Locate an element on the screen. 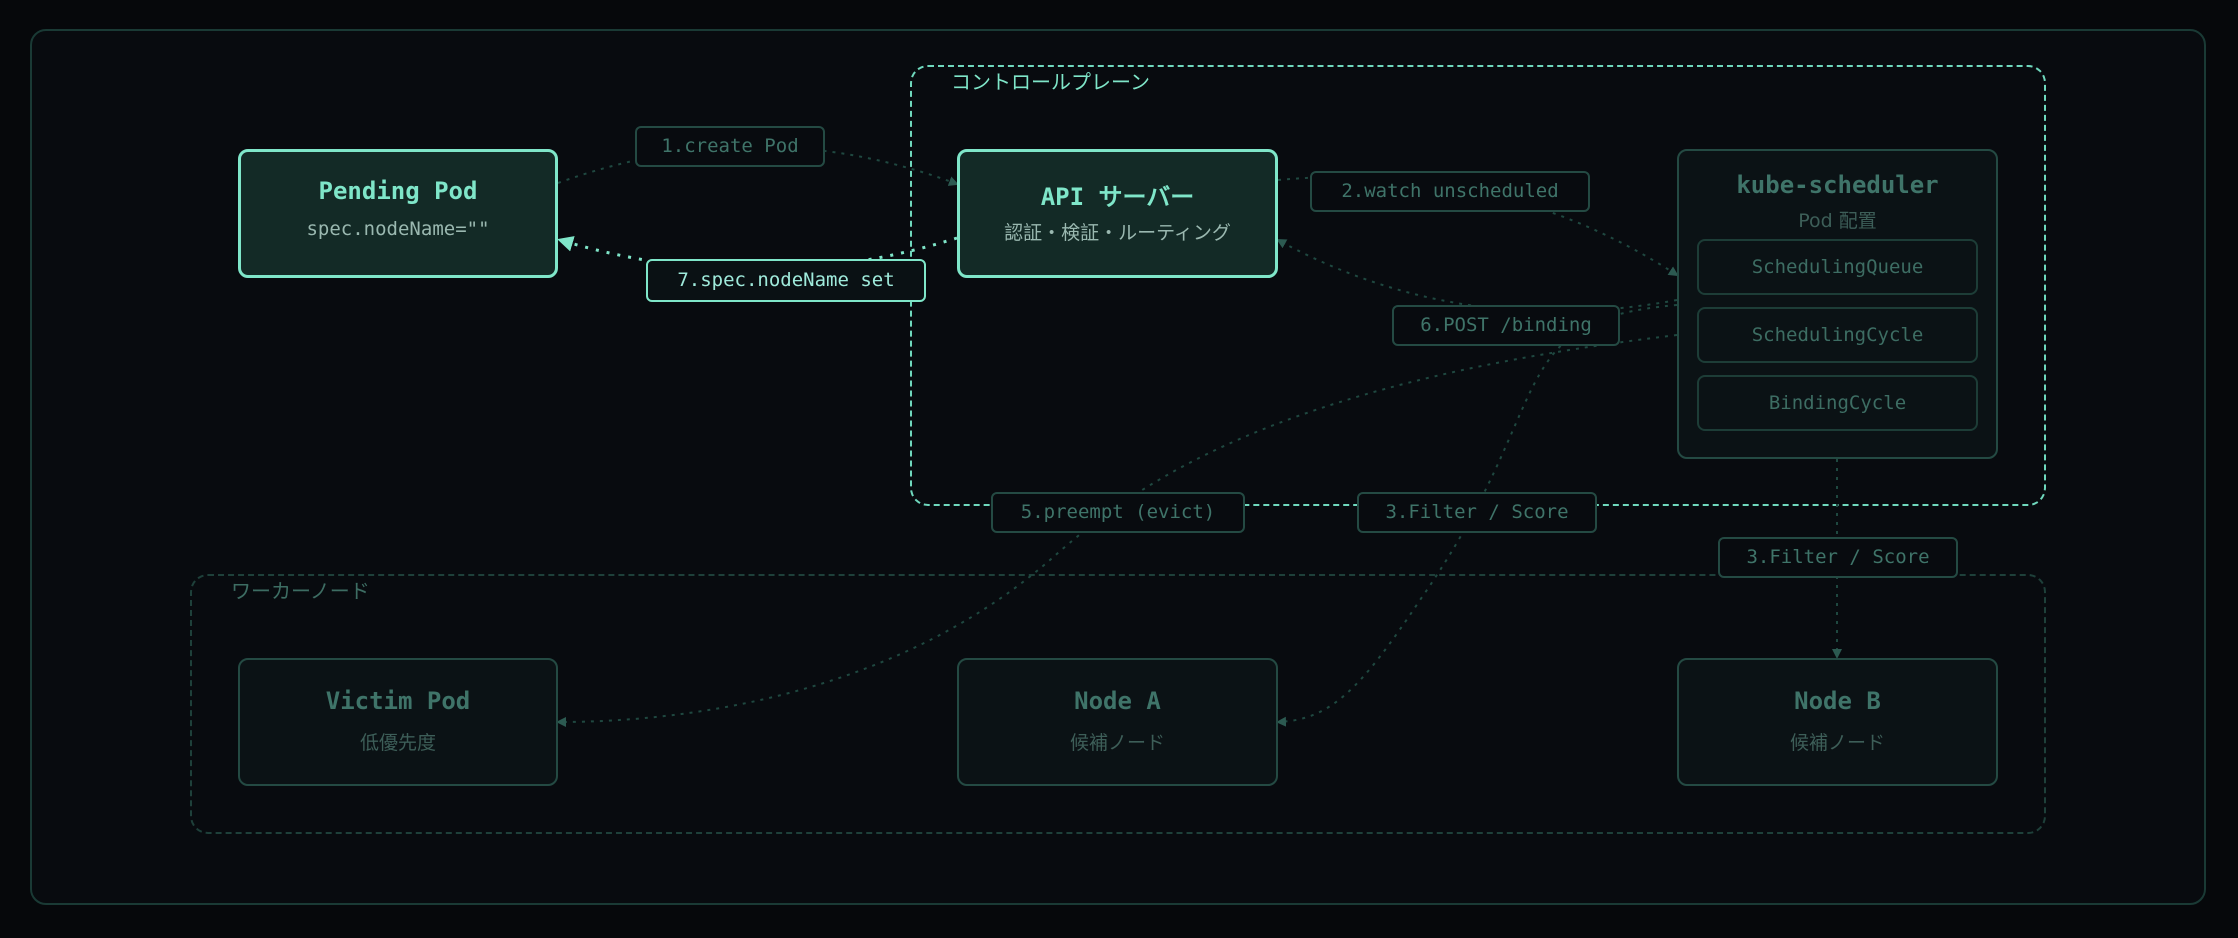 Image resolution: width=2238 pixels, height=938 pixels. scheduling-queue-box: SchedulingQueue is located at coordinates (1837, 267).